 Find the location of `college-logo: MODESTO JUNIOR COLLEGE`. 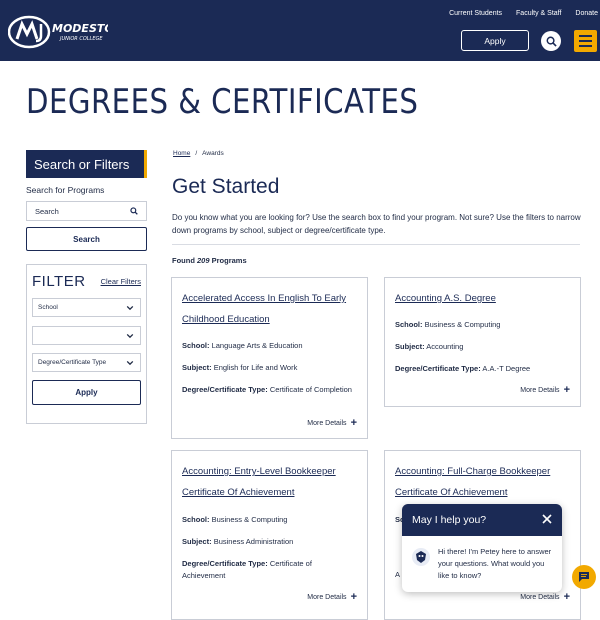

college-logo: MODESTO JUNIOR COLLEGE is located at coordinates (60, 31).